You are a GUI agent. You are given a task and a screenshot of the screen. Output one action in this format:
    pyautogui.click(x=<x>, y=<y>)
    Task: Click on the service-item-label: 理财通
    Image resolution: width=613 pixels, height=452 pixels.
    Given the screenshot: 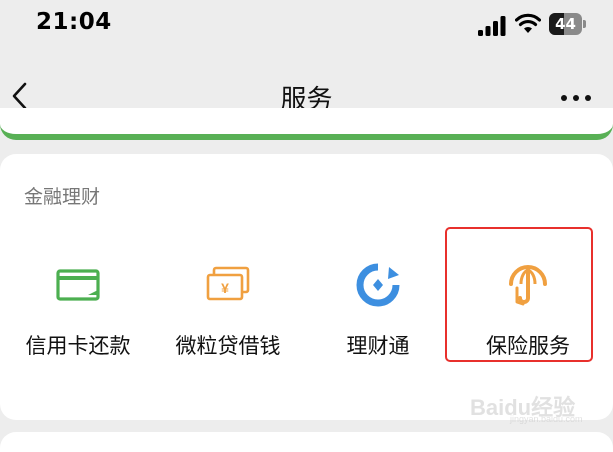 What is the action you would take?
    pyautogui.click(x=378, y=346)
    